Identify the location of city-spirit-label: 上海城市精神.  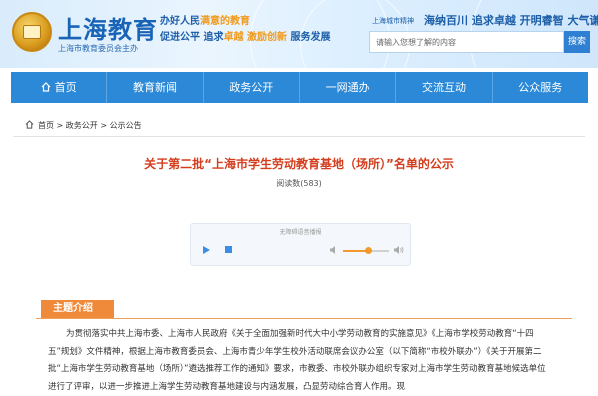
(393, 21).